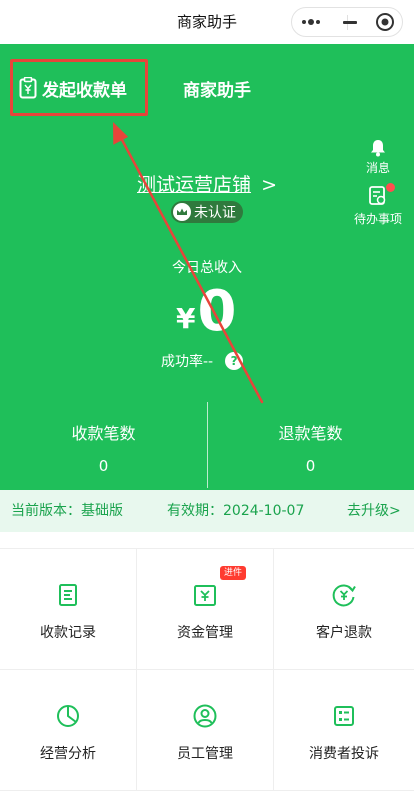 This screenshot has height=791, width=414. What do you see at coordinates (236, 511) in the screenshot?
I see `expiry-date: 有效期：2024-10-07` at bounding box center [236, 511].